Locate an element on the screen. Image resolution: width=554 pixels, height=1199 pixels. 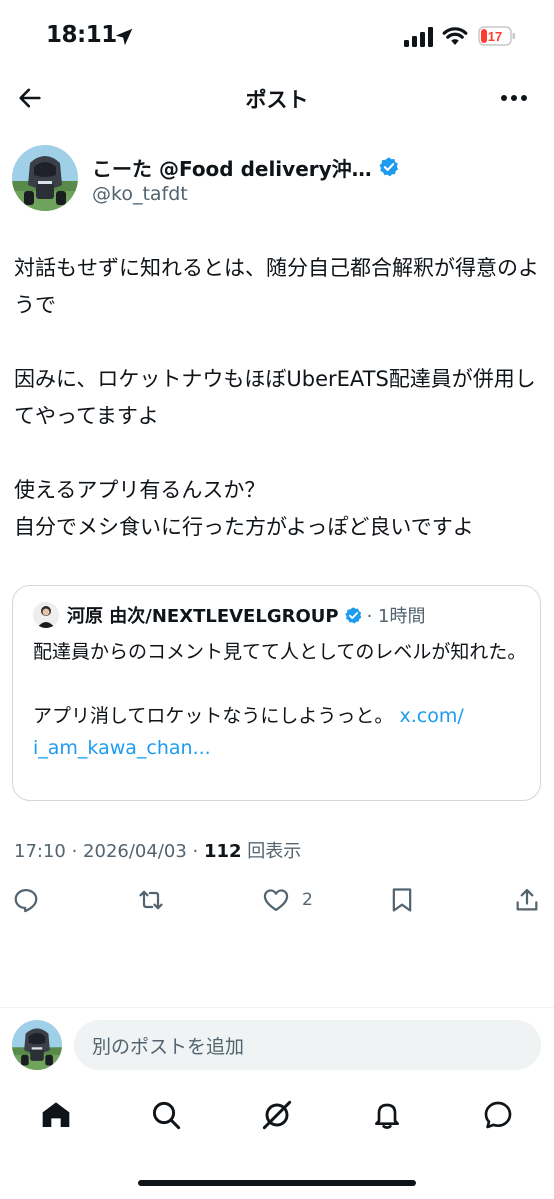
reply-input: 別のポストを追加 is located at coordinates (307, 1045).